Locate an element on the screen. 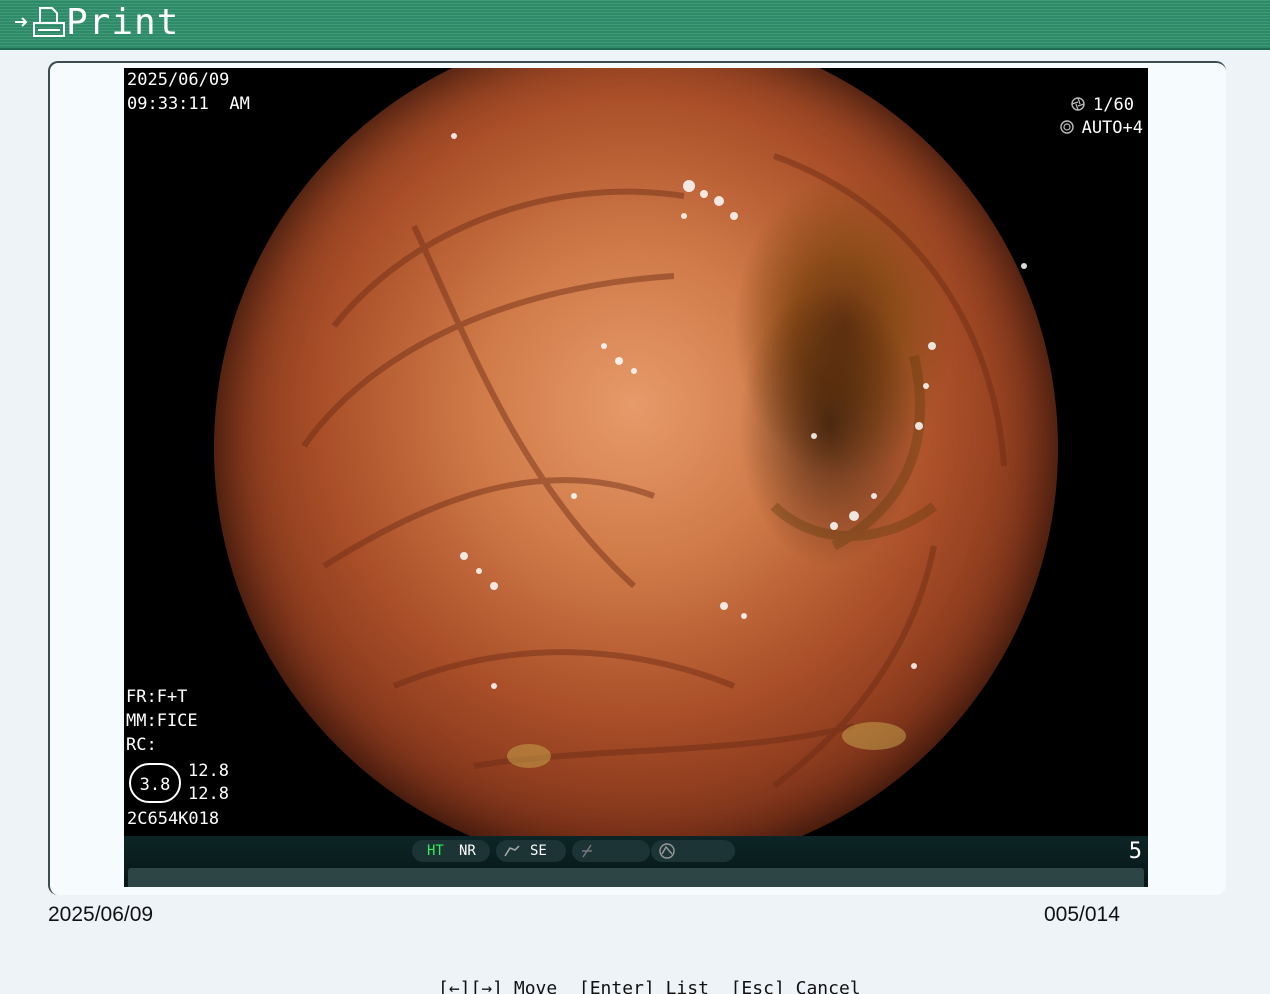  nr-indicator: NR is located at coordinates (467, 851).